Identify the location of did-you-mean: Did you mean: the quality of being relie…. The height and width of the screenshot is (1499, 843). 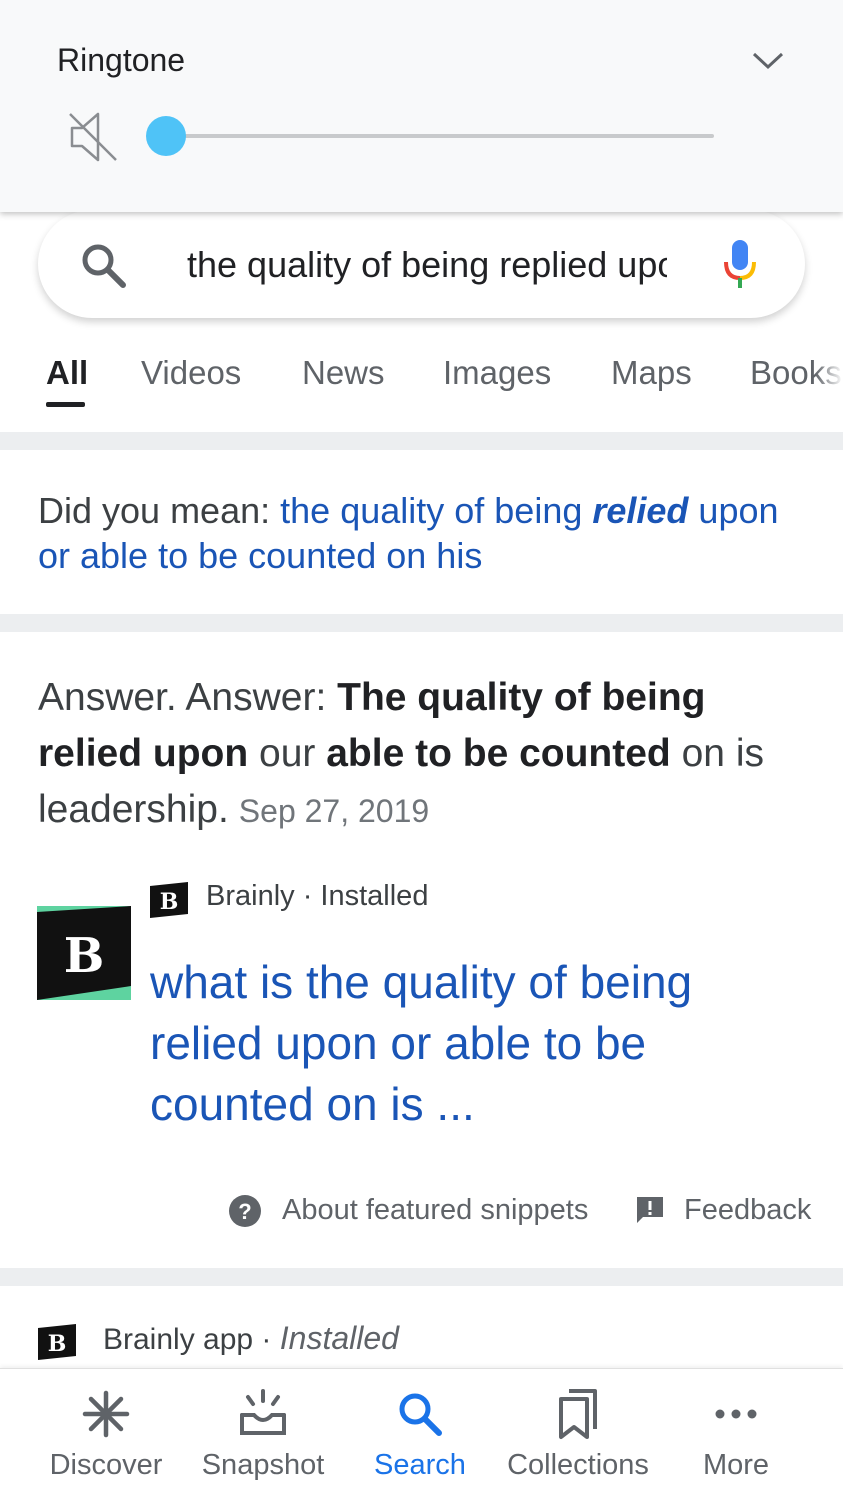
(423, 533).